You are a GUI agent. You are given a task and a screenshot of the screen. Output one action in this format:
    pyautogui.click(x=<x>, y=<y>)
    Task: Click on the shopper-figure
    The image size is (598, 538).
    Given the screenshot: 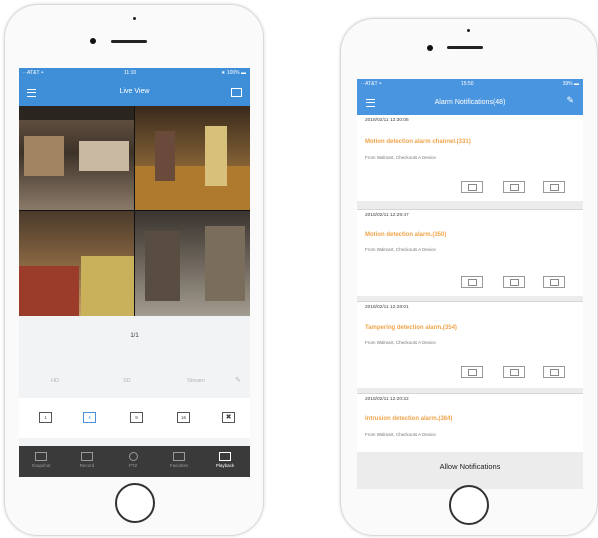 What is the action you would take?
    pyautogui.click(x=216, y=156)
    